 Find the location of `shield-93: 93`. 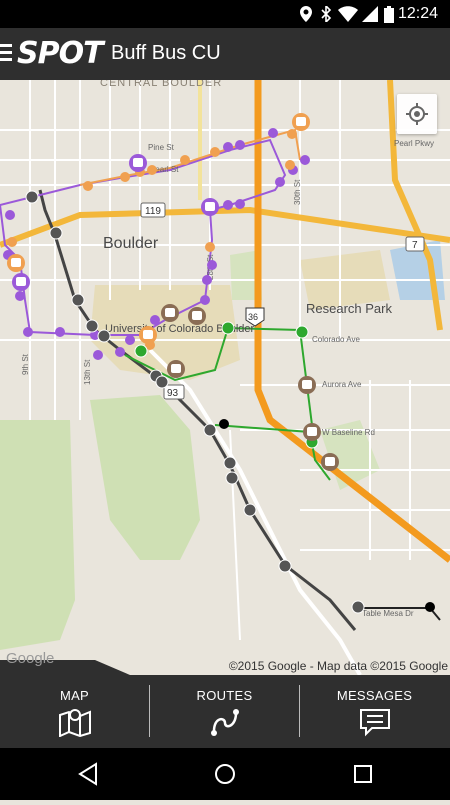

shield-93: 93 is located at coordinates (174, 392).